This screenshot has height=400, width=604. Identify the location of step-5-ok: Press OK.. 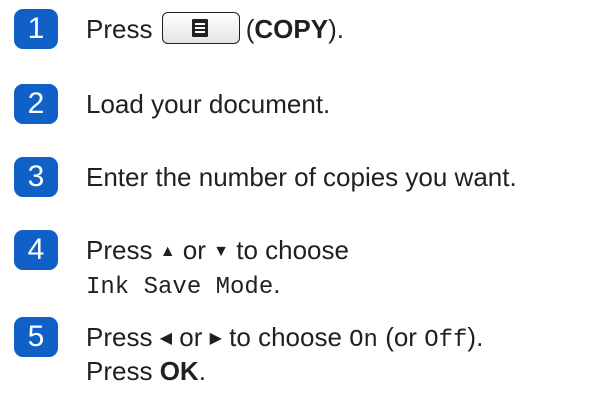
(146, 371).